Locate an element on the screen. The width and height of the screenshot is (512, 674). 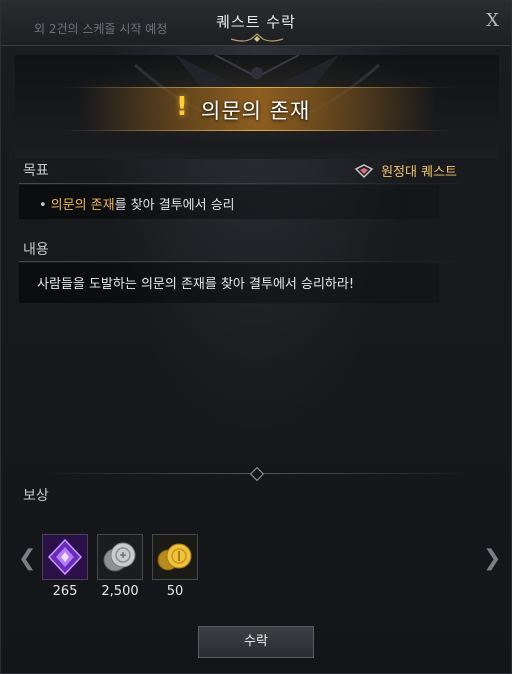
quest-type: 원정대 퀘스트 is located at coordinates (405, 170).